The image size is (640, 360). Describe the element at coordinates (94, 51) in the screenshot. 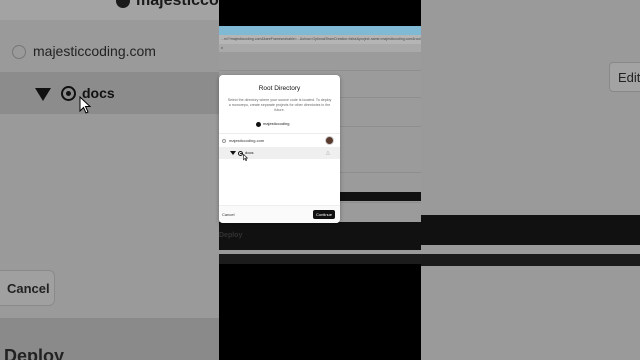

I see `bg-list-item-label: majesticcoding.com` at that location.